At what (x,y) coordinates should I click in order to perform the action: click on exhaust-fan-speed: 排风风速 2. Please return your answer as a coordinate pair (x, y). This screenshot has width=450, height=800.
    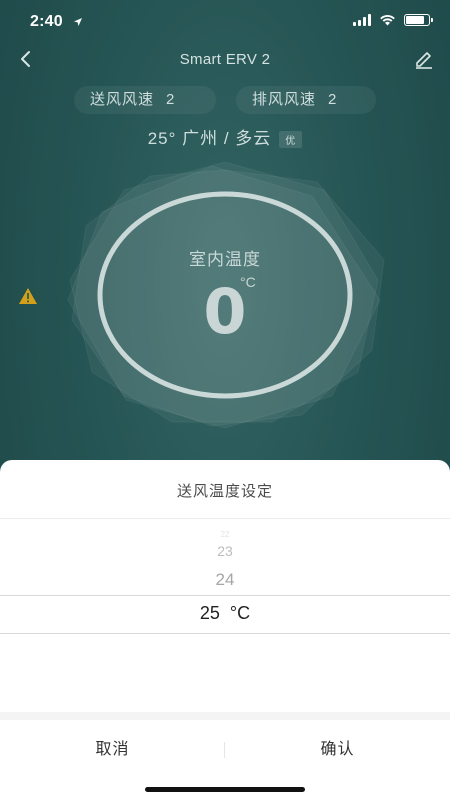
    Looking at the image, I should click on (306, 100).